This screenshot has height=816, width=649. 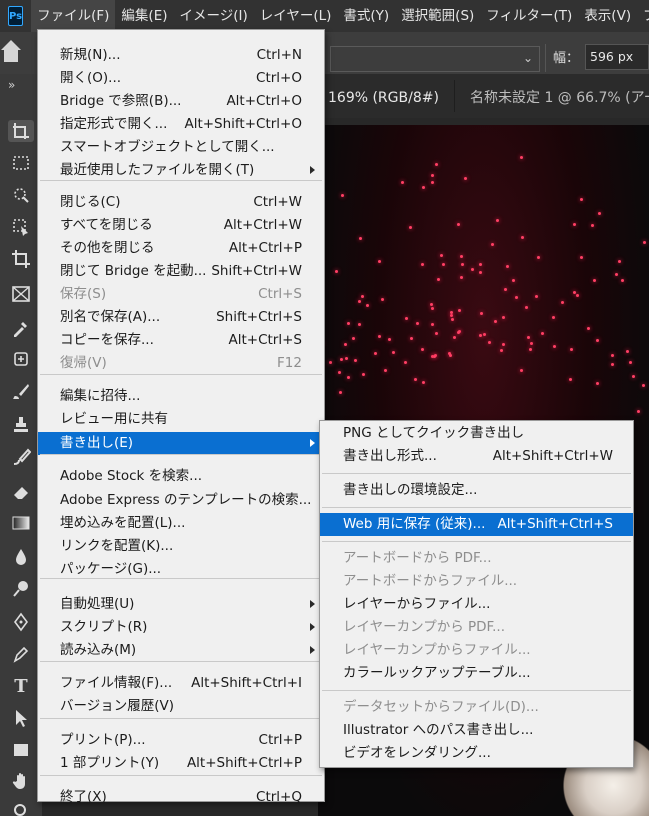 What do you see at coordinates (21, 359) in the screenshot?
I see `healing-brush-tool-icon` at bounding box center [21, 359].